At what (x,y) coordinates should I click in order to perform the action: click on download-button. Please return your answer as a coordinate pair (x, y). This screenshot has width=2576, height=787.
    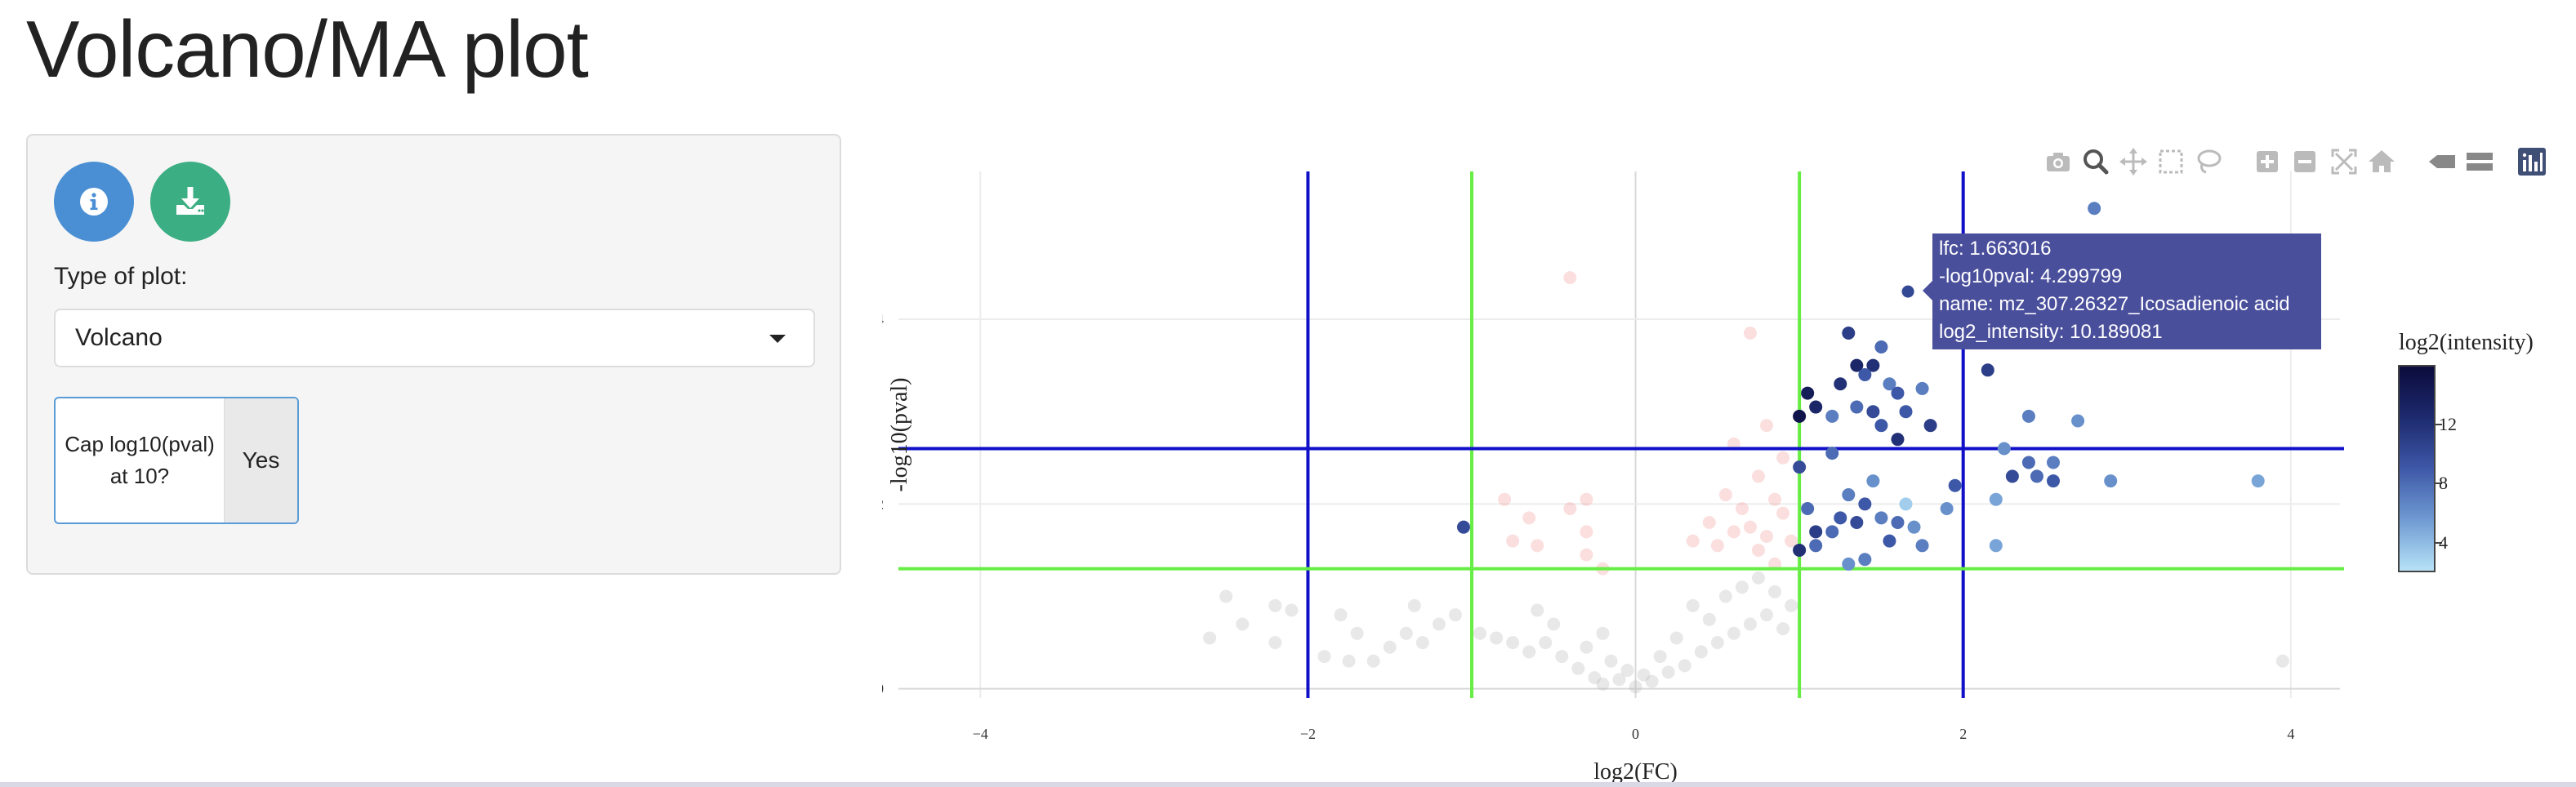
    Looking at the image, I should click on (190, 202).